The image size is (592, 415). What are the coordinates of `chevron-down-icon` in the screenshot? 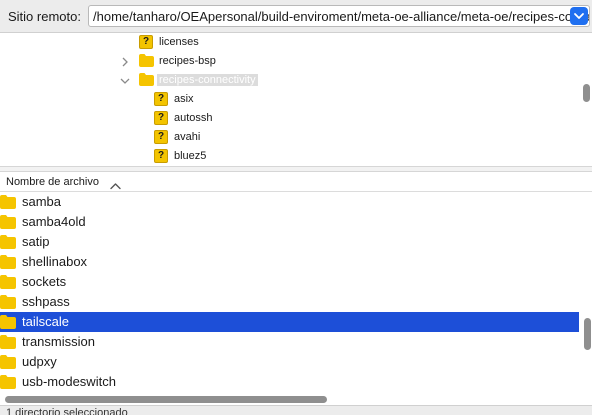 It's located at (125, 81).